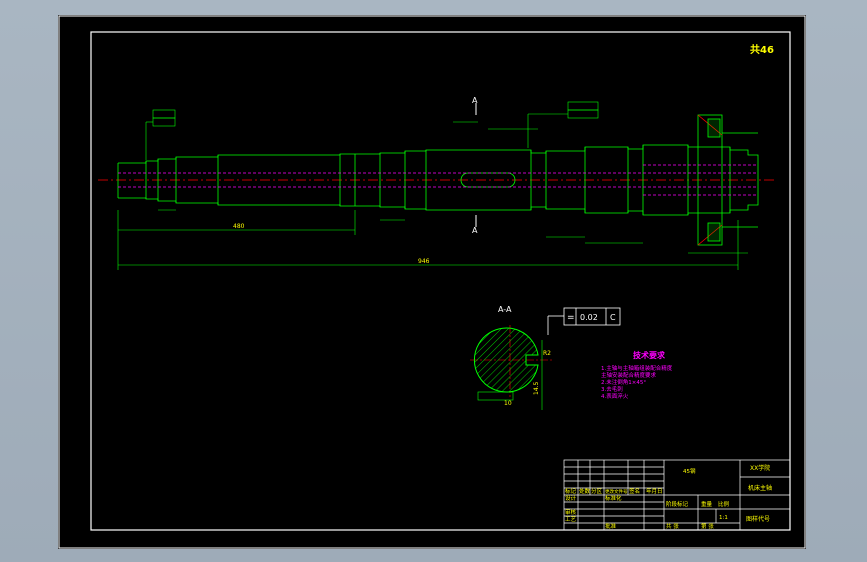 This screenshot has width=867, height=562. Describe the element at coordinates (637, 368) in the screenshot. I see `tech-req-1: 1.主轴与主轴箱组装配合精度` at that location.